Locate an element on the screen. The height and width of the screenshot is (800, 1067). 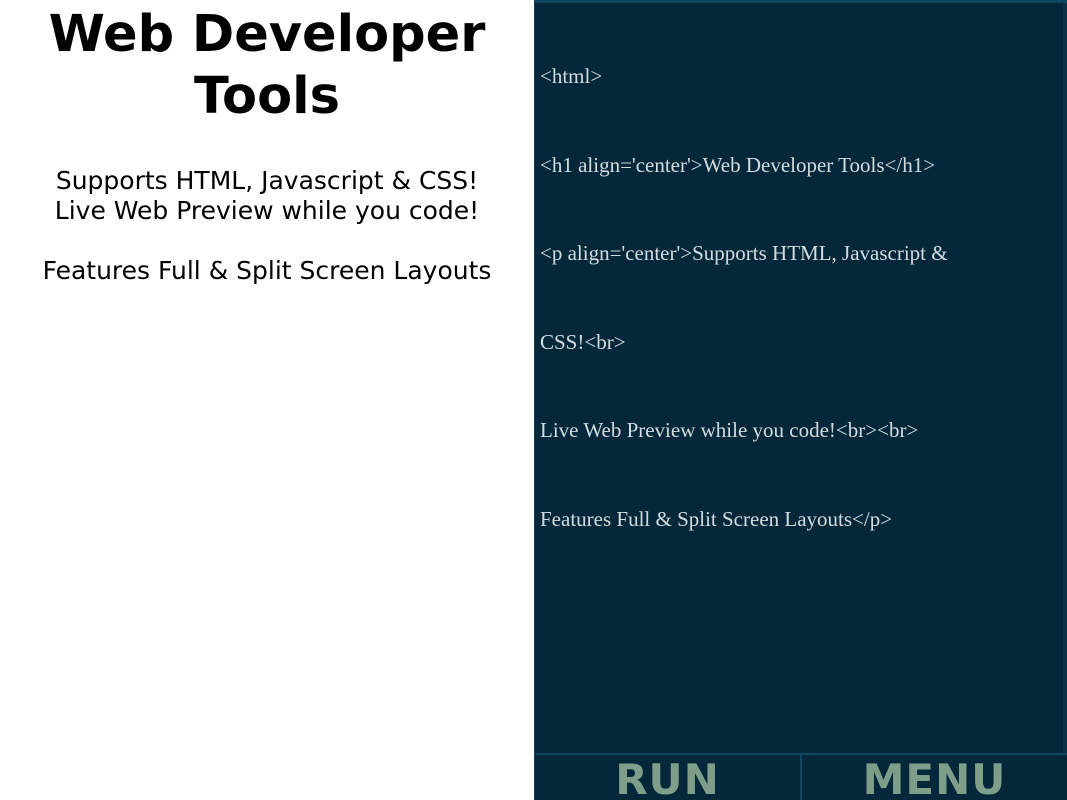
code-line: <html> is located at coordinates (571, 76).